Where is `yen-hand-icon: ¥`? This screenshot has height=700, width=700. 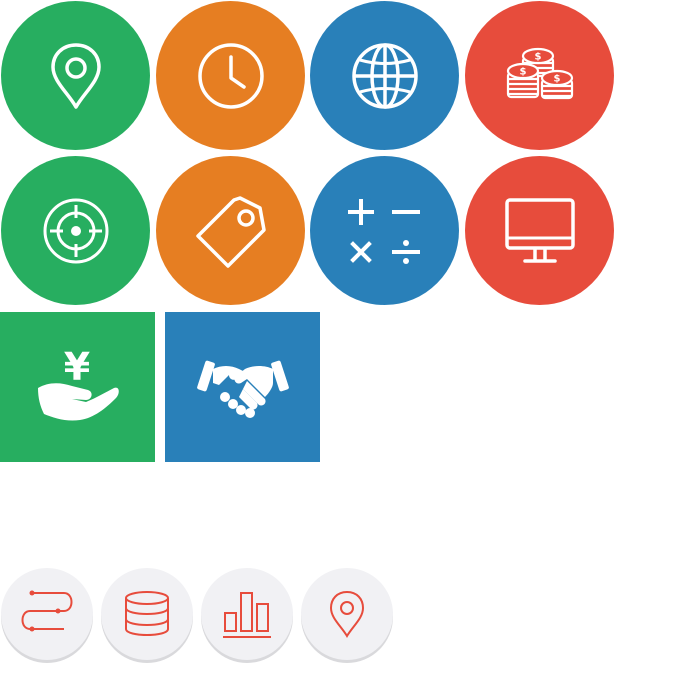 yen-hand-icon: ¥ is located at coordinates (78, 383).